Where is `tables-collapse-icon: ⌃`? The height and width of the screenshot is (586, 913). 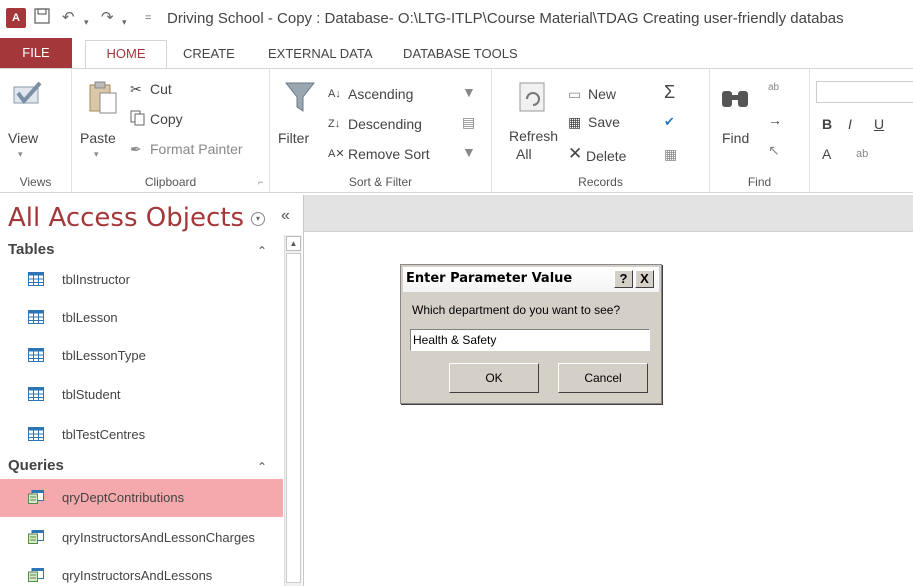
tables-collapse-icon: ⌃ is located at coordinates (262, 251).